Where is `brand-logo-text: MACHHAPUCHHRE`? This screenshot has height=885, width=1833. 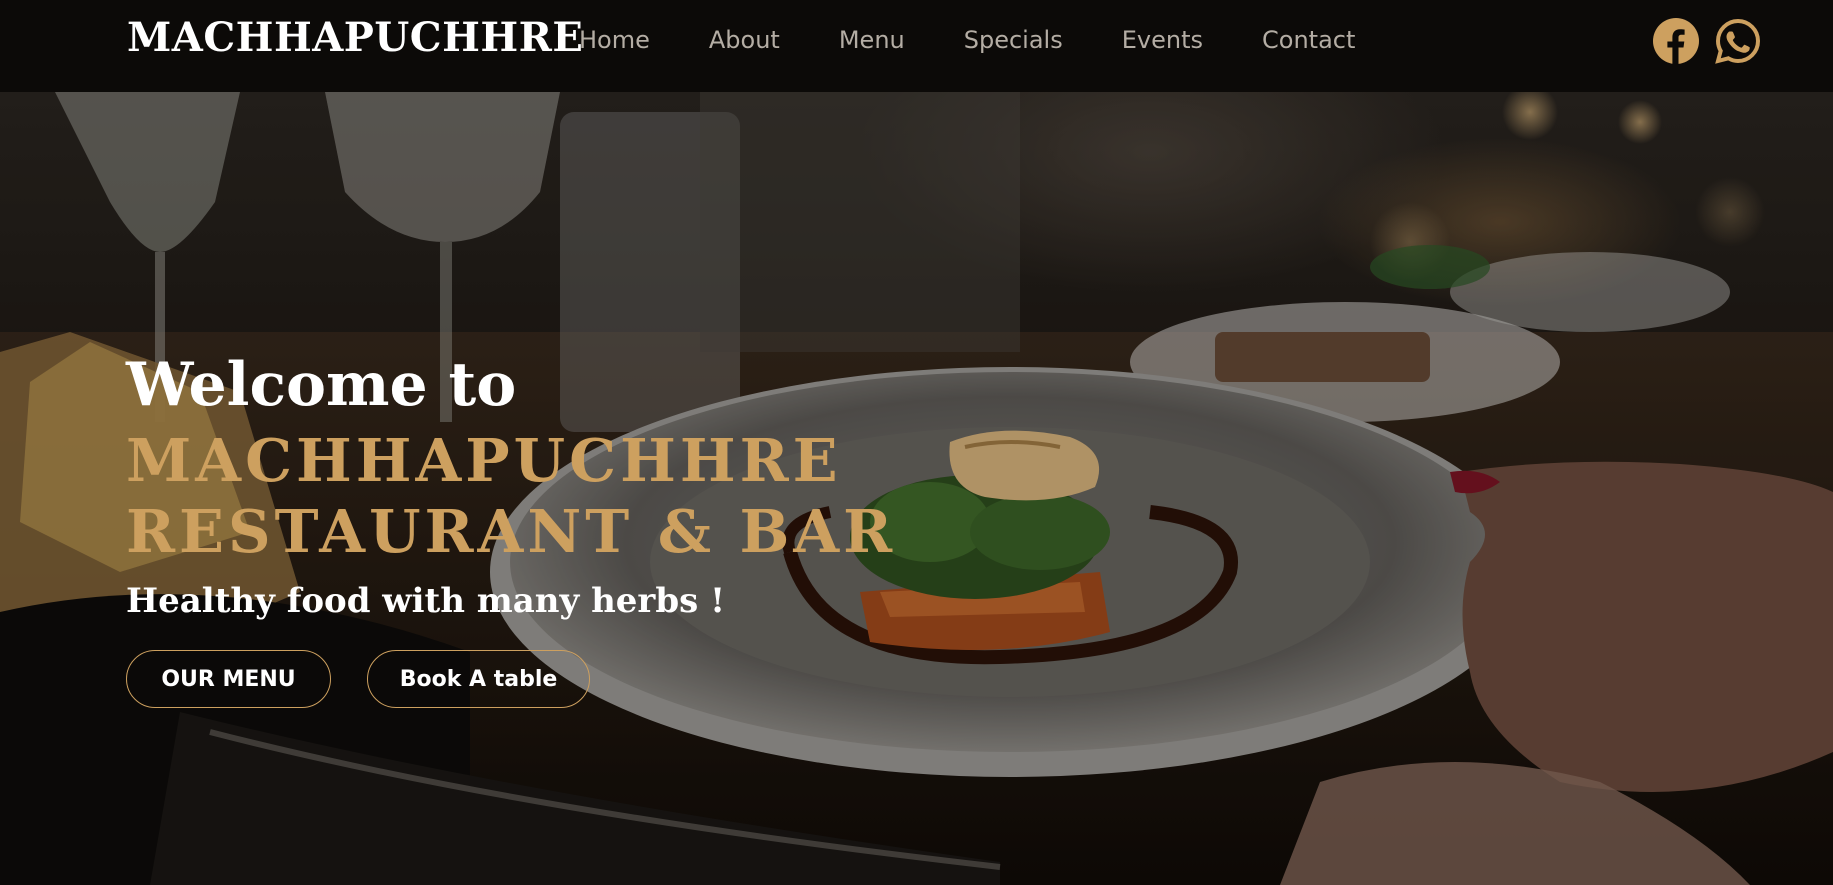
brand-logo-text: MACHHAPUCHHRE is located at coordinates (355, 37).